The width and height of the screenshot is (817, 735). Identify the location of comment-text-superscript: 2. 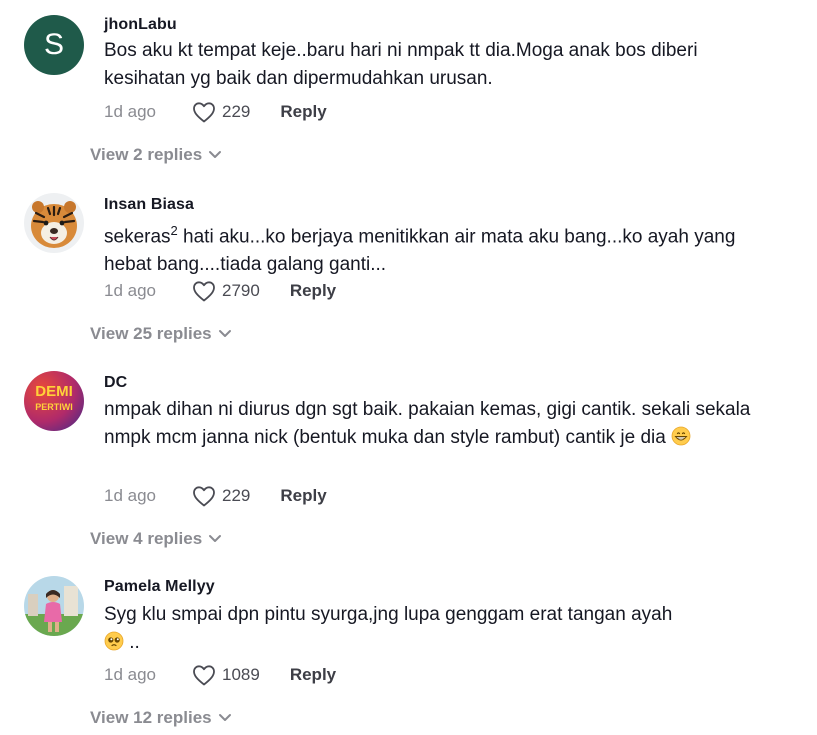
(174, 230).